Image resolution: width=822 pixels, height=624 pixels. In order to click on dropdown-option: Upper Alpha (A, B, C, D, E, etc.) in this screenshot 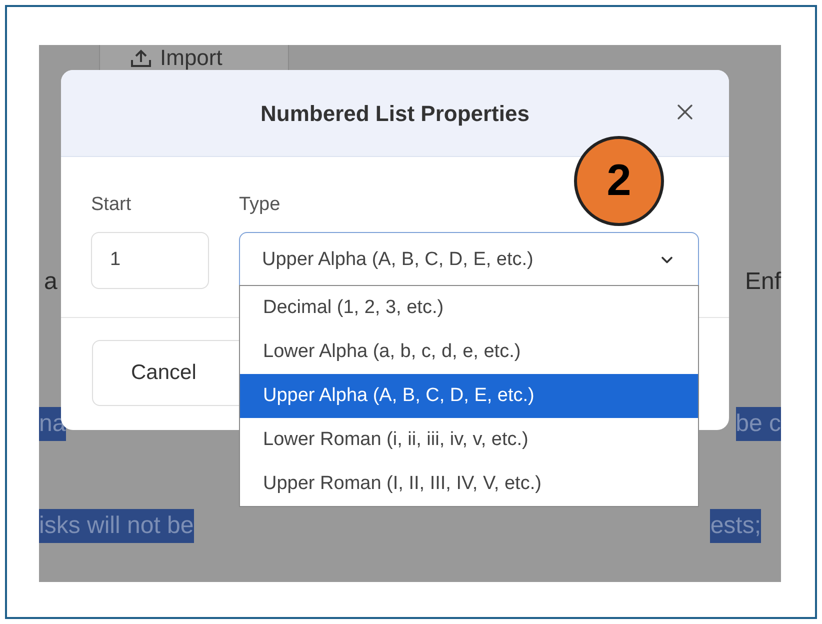, I will do `click(469, 396)`.